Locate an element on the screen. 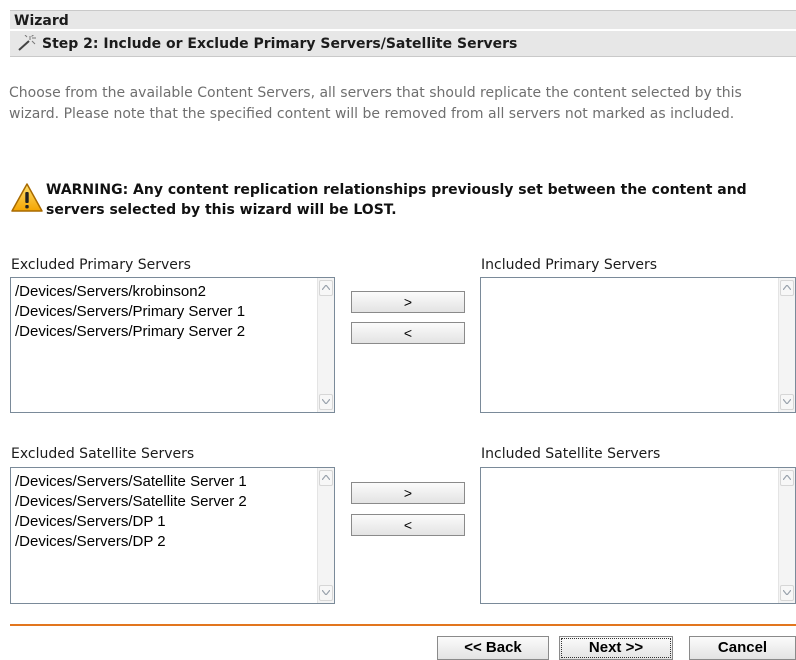 This screenshot has width=796, height=660. list-item: /Devices/Servers/Satellite Server 1 is located at coordinates (131, 482).